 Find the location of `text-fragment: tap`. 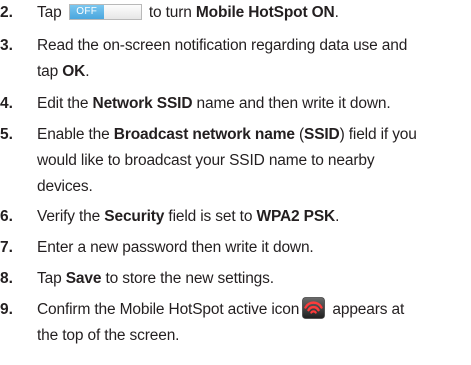

text-fragment: tap is located at coordinates (50, 71).